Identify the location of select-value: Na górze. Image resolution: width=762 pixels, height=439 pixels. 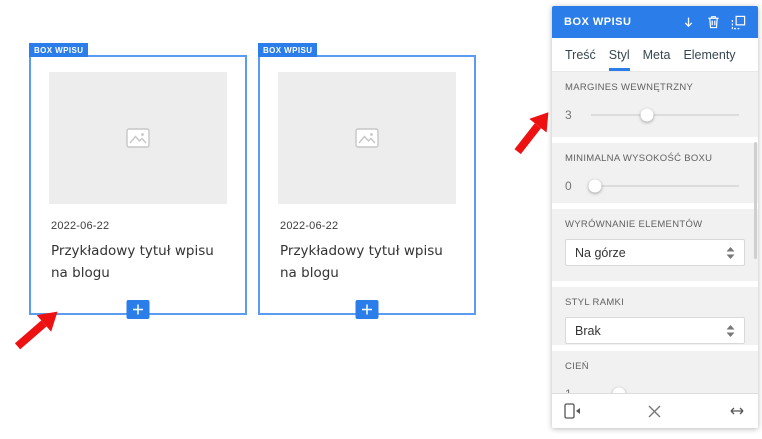
(600, 252).